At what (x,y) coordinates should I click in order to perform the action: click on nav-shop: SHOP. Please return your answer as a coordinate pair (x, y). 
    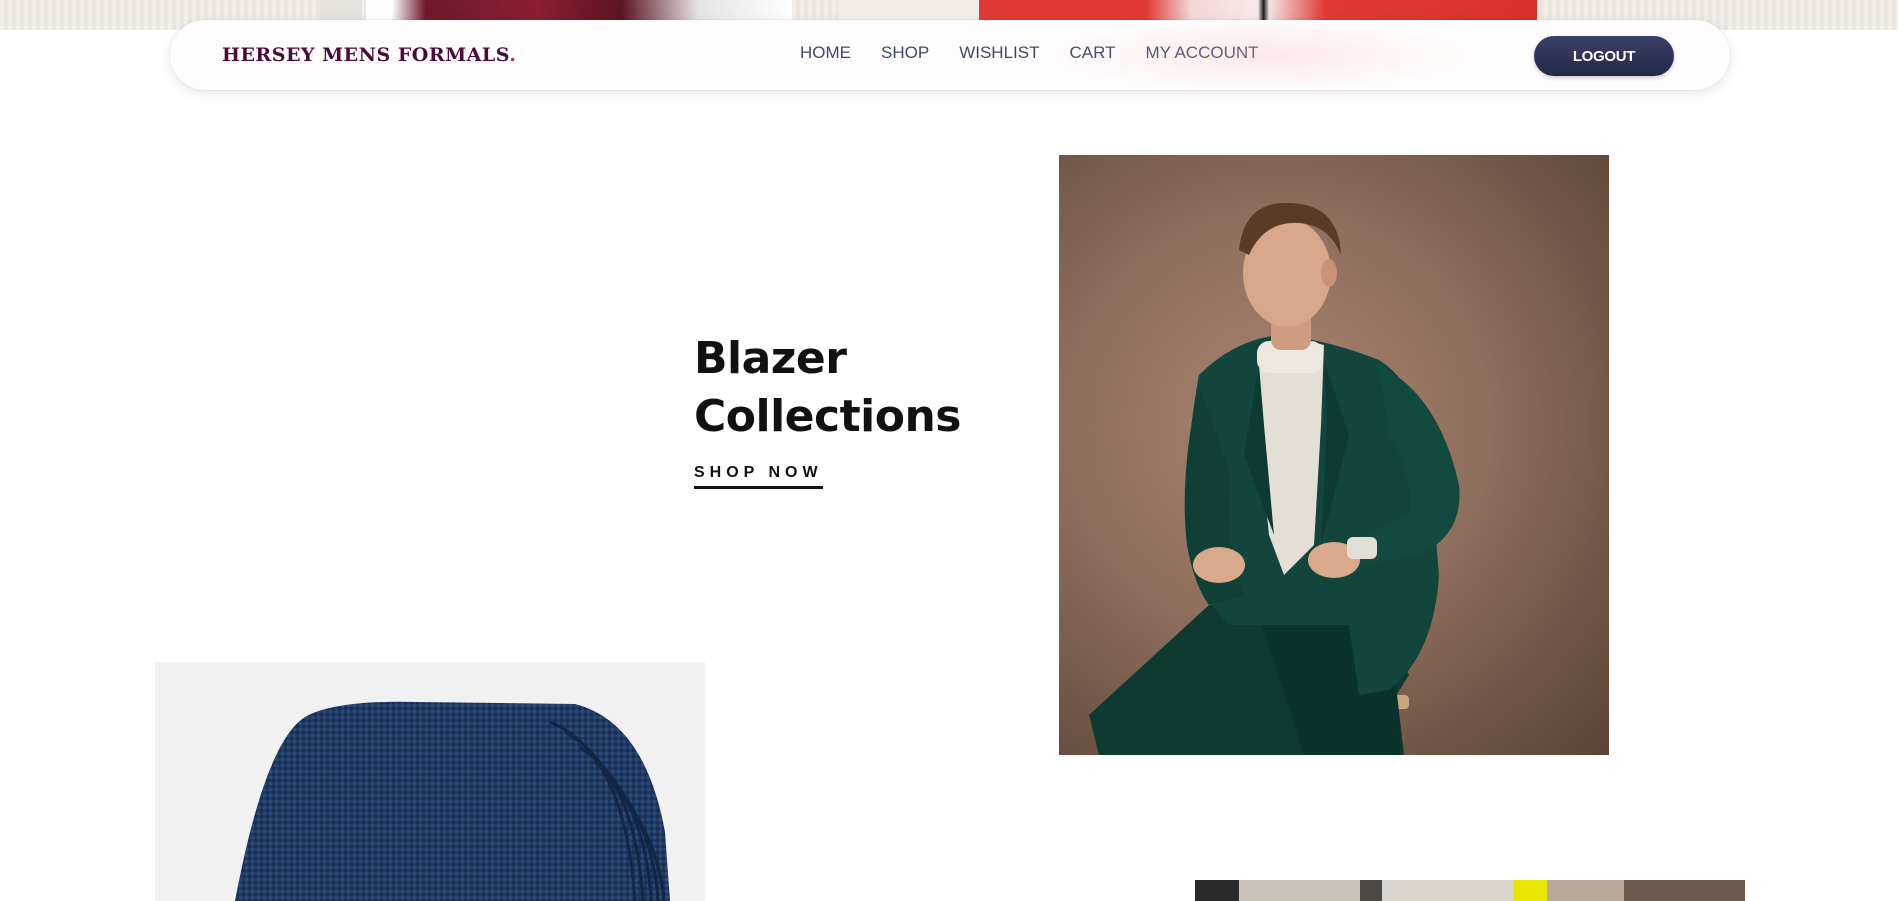
    Looking at the image, I should click on (905, 53).